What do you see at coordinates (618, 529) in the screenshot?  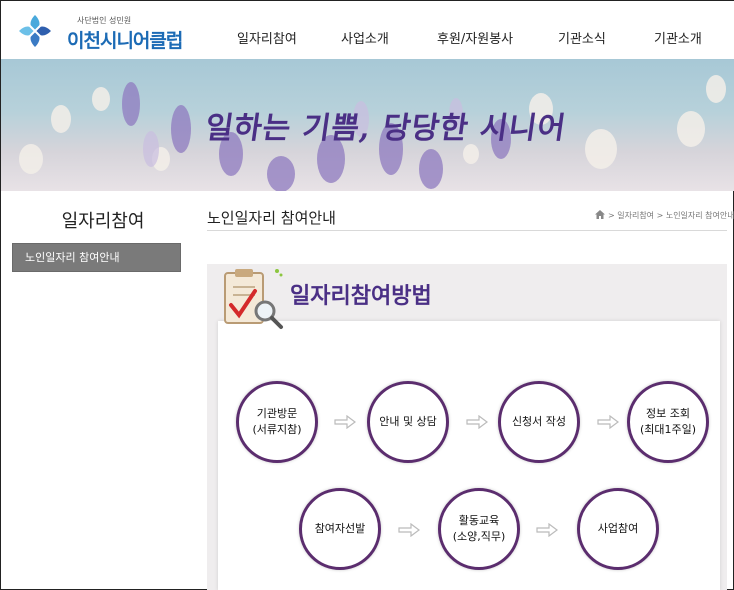 I see `step-participation: 사업참여` at bounding box center [618, 529].